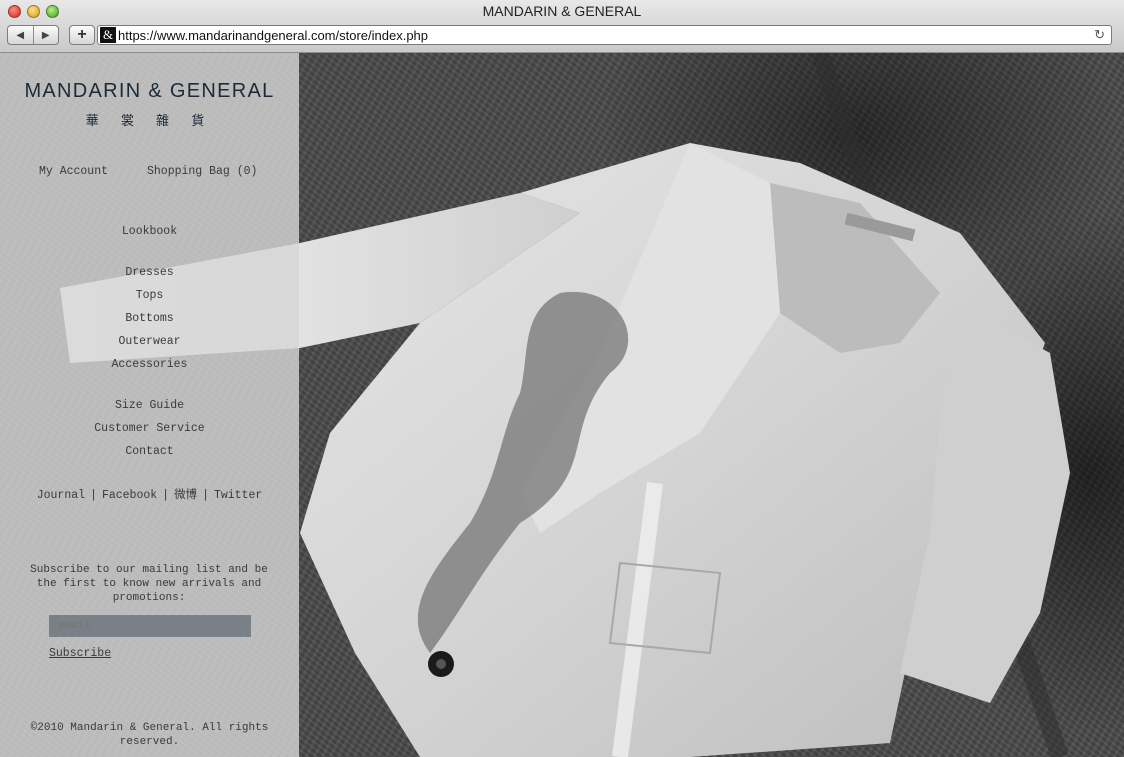 The image size is (1124, 757). What do you see at coordinates (149, 91) in the screenshot?
I see `site-logo: MANDARIN & GENERAL` at bounding box center [149, 91].